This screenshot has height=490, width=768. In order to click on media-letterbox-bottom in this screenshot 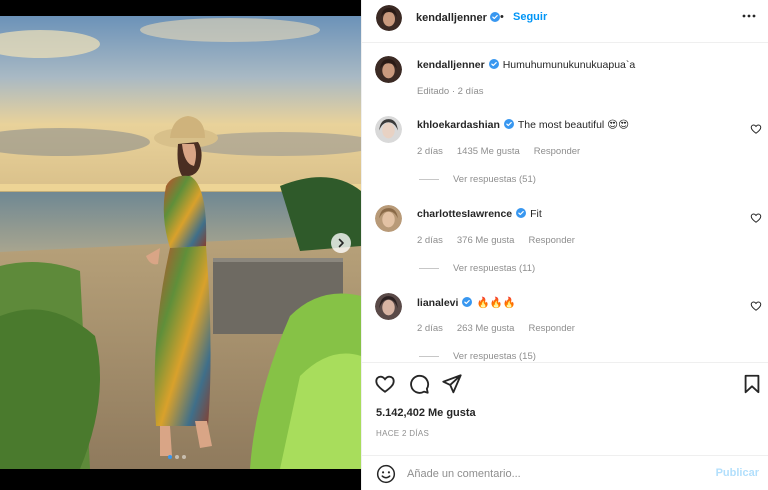, I will do `click(180, 479)`.